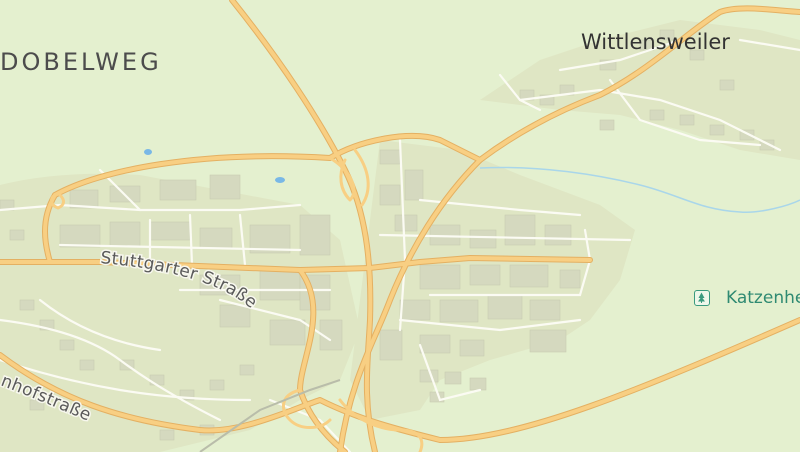  Describe the element at coordinates (655, 42) in the screenshot. I see `town-label: Wittlensweiler` at that location.